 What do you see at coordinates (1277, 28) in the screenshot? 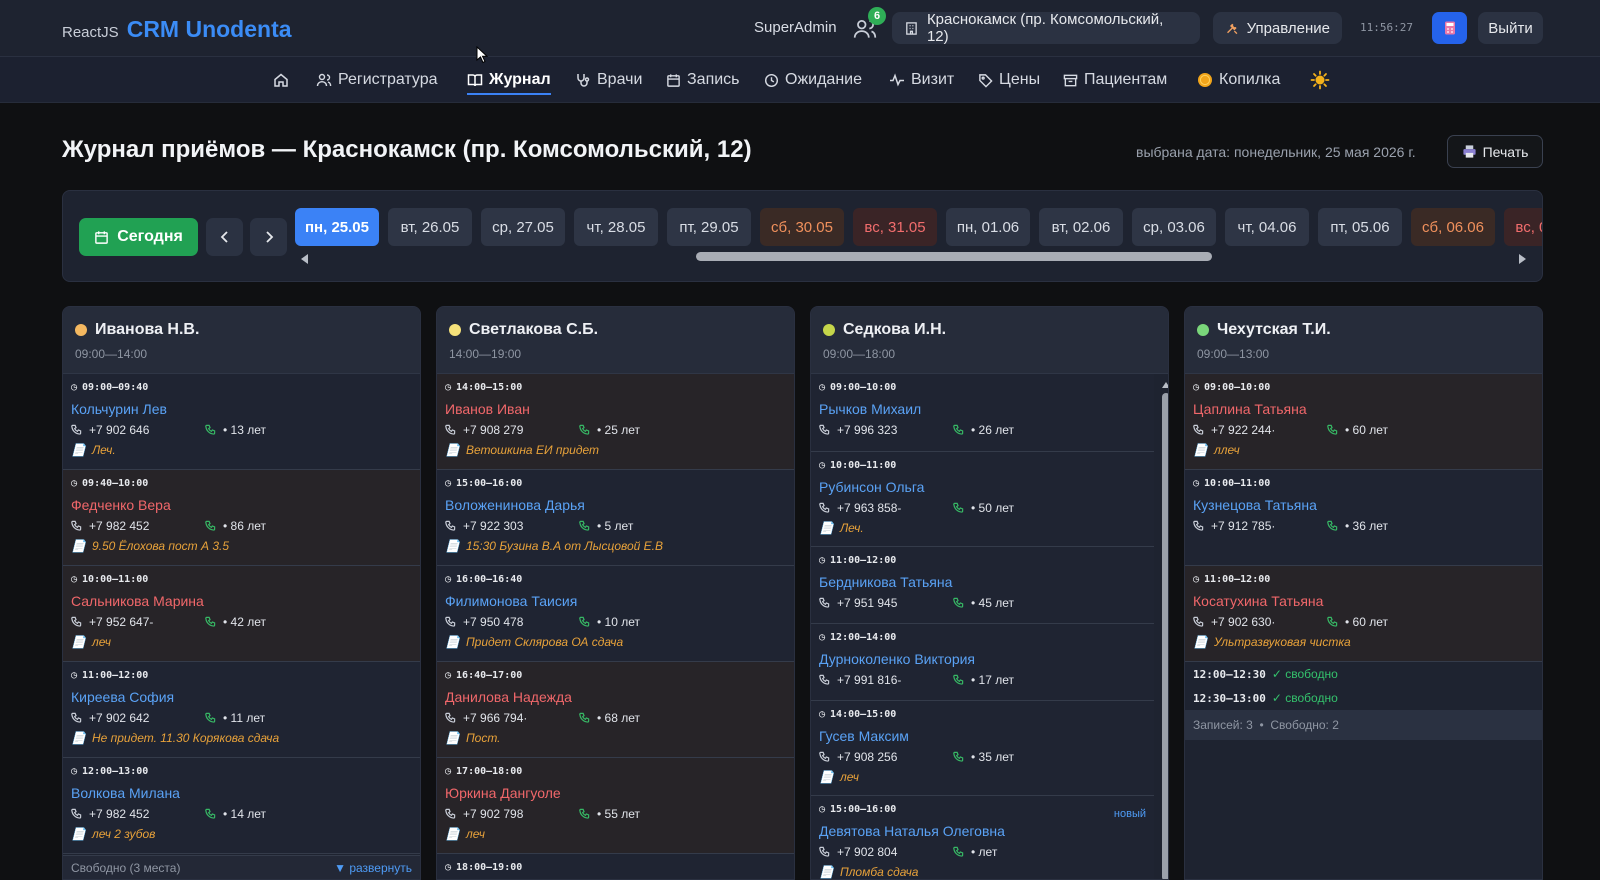
I see `manage-button: Управление` at bounding box center [1277, 28].